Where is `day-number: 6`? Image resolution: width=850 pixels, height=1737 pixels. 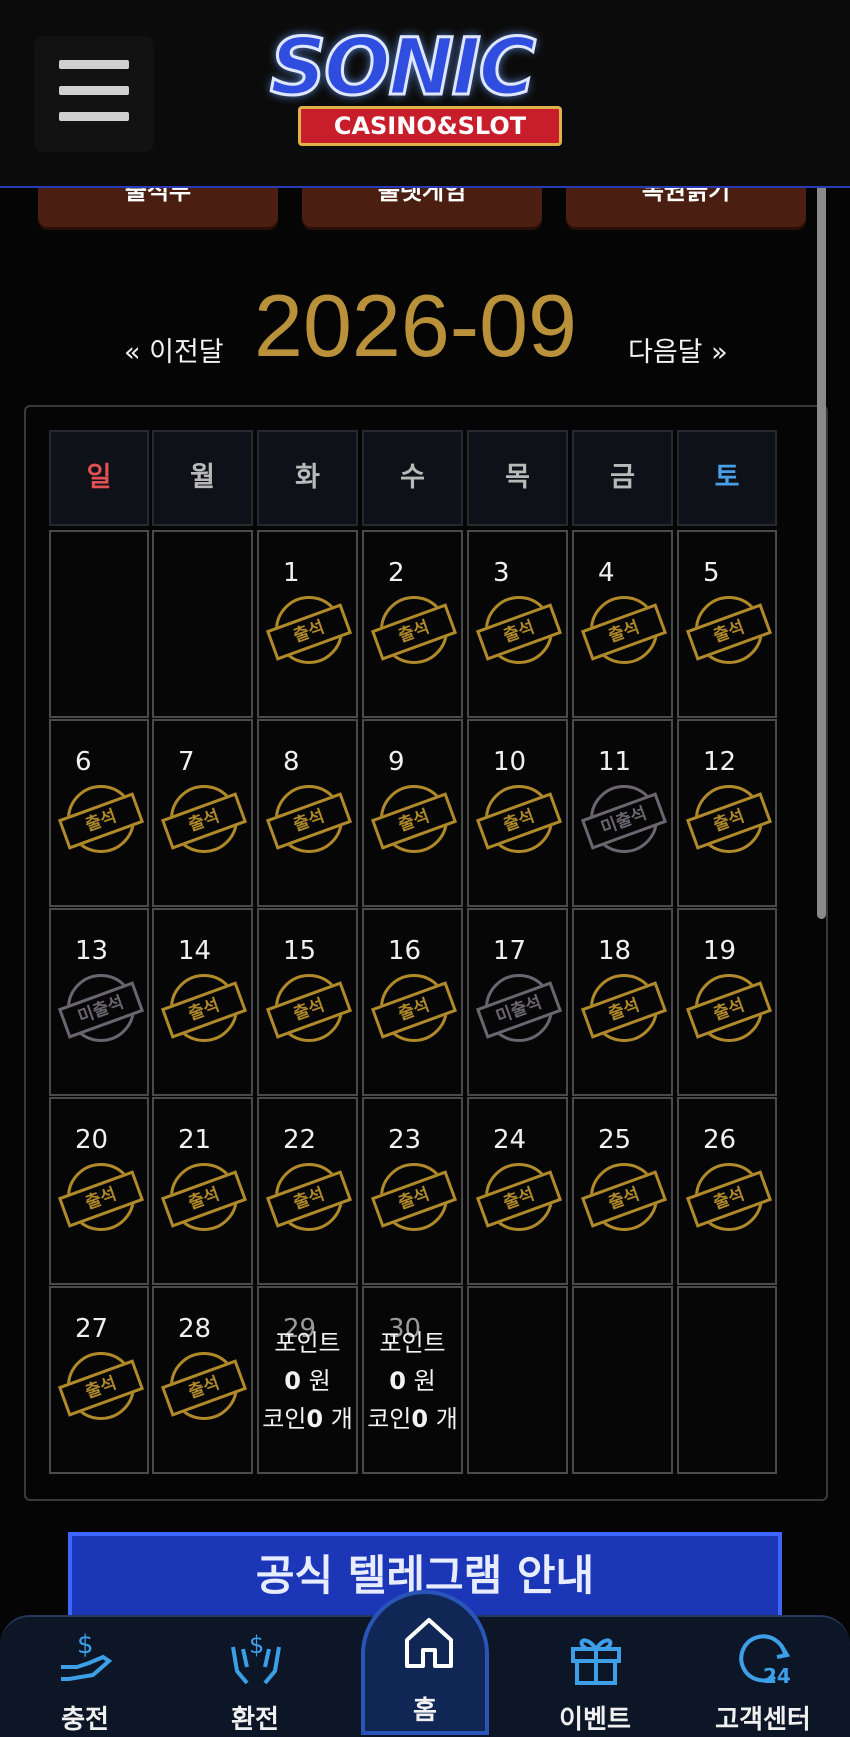
day-number: 6 is located at coordinates (83, 762).